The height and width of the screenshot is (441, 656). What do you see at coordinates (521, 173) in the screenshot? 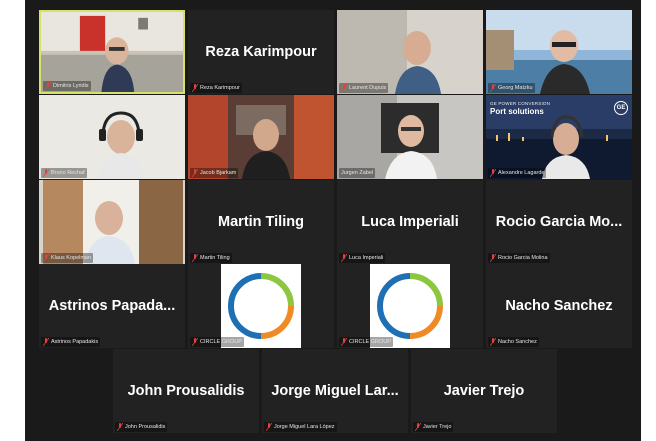
I see `participant-name: Alexandre Lagarde` at bounding box center [521, 173].